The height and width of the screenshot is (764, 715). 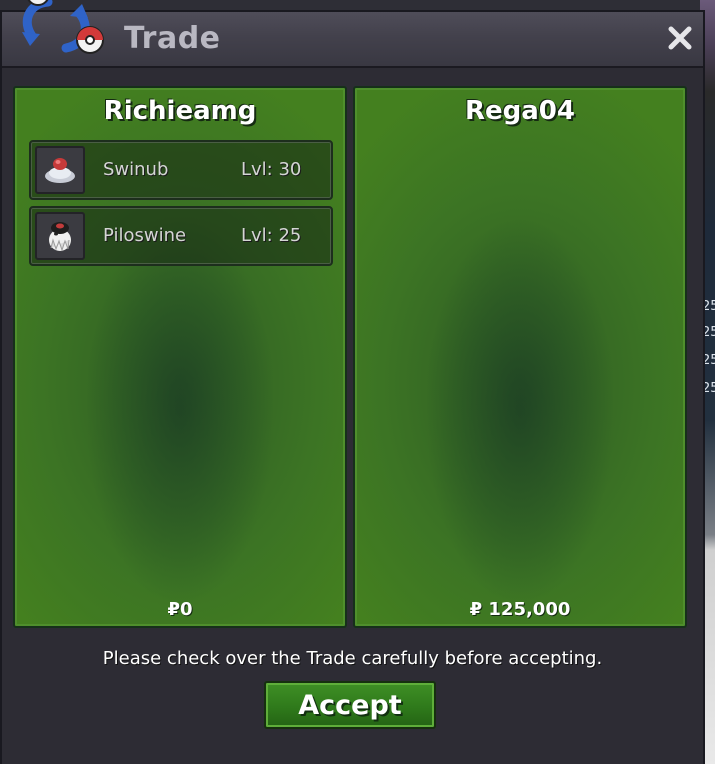 What do you see at coordinates (271, 235) in the screenshot?
I see `pokemon-level: Lvl: 25` at bounding box center [271, 235].